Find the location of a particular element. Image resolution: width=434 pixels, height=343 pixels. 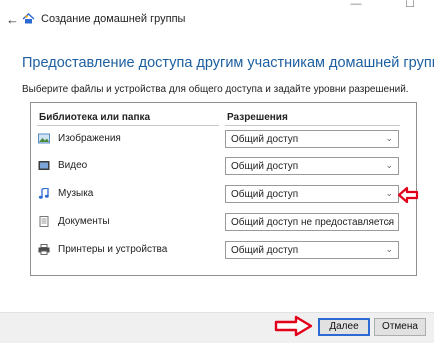

column-header-permissions: Разрешения is located at coordinates (257, 117).